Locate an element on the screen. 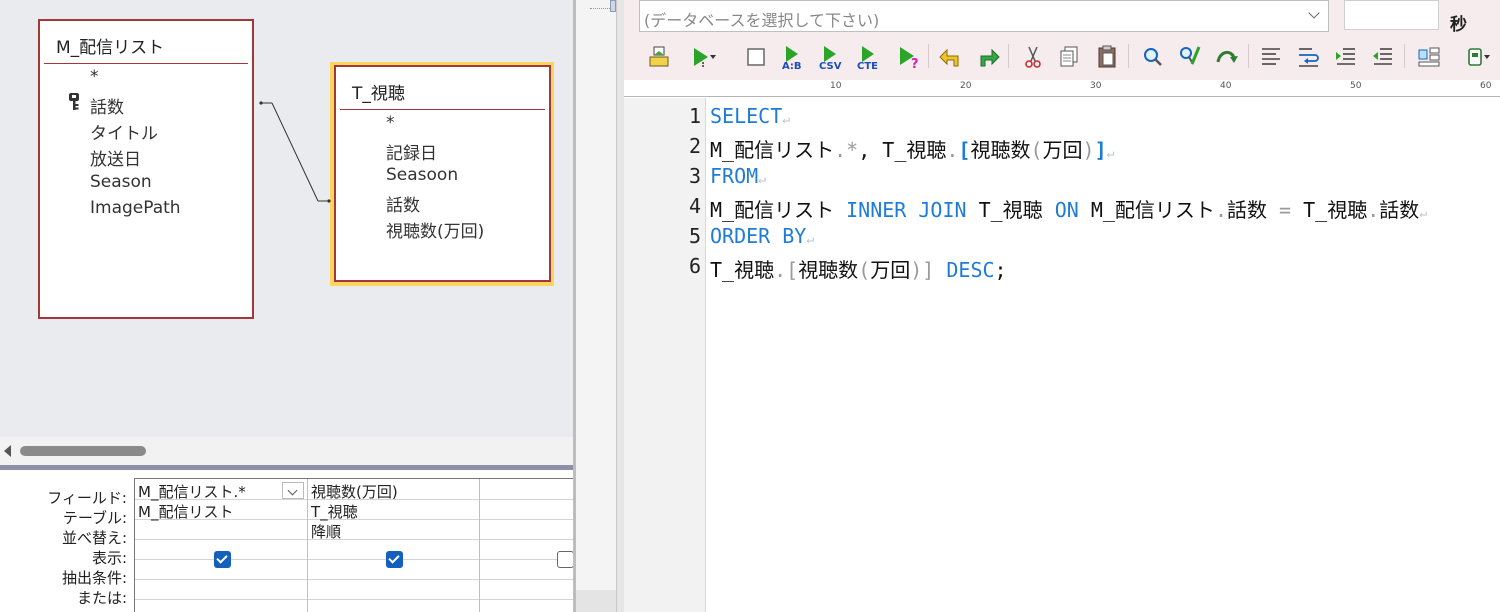  grid-table-cell: T_視聴 is located at coordinates (334, 511).